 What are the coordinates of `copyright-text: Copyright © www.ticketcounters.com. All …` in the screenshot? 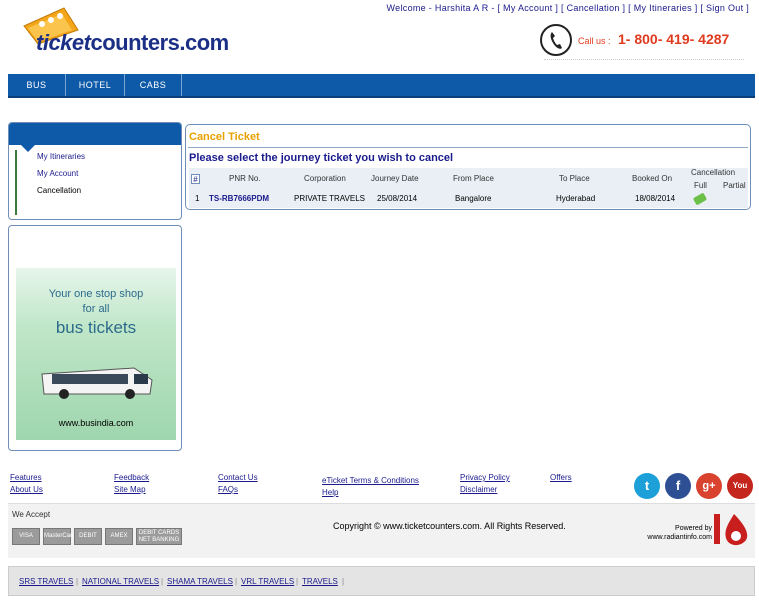 It's located at (449, 526).